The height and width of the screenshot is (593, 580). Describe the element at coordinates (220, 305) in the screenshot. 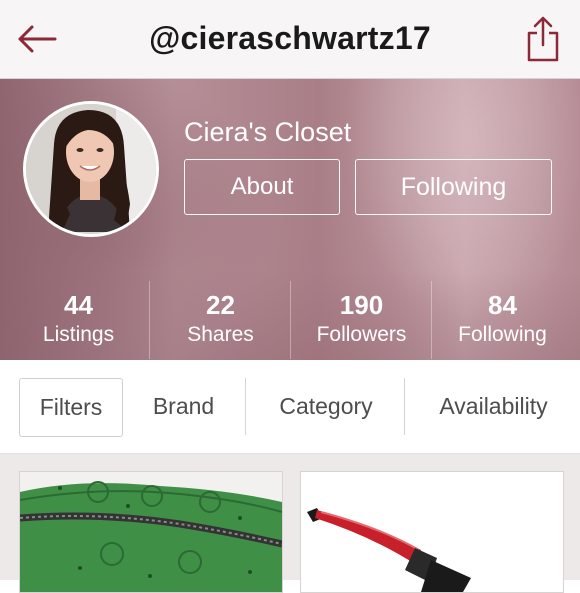

I see `stat-number: 22` at that location.